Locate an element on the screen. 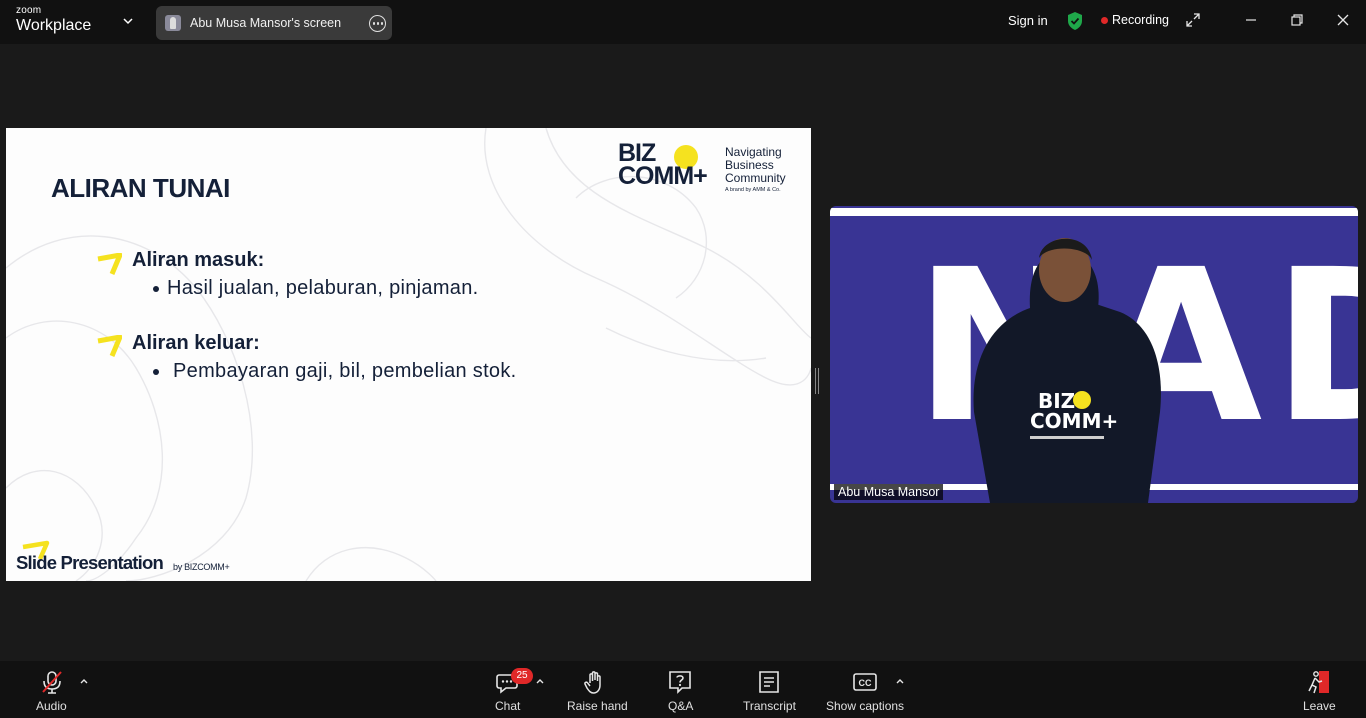 The height and width of the screenshot is (718, 1366). svg-text: COMM+ is located at coordinates (1074, 421).